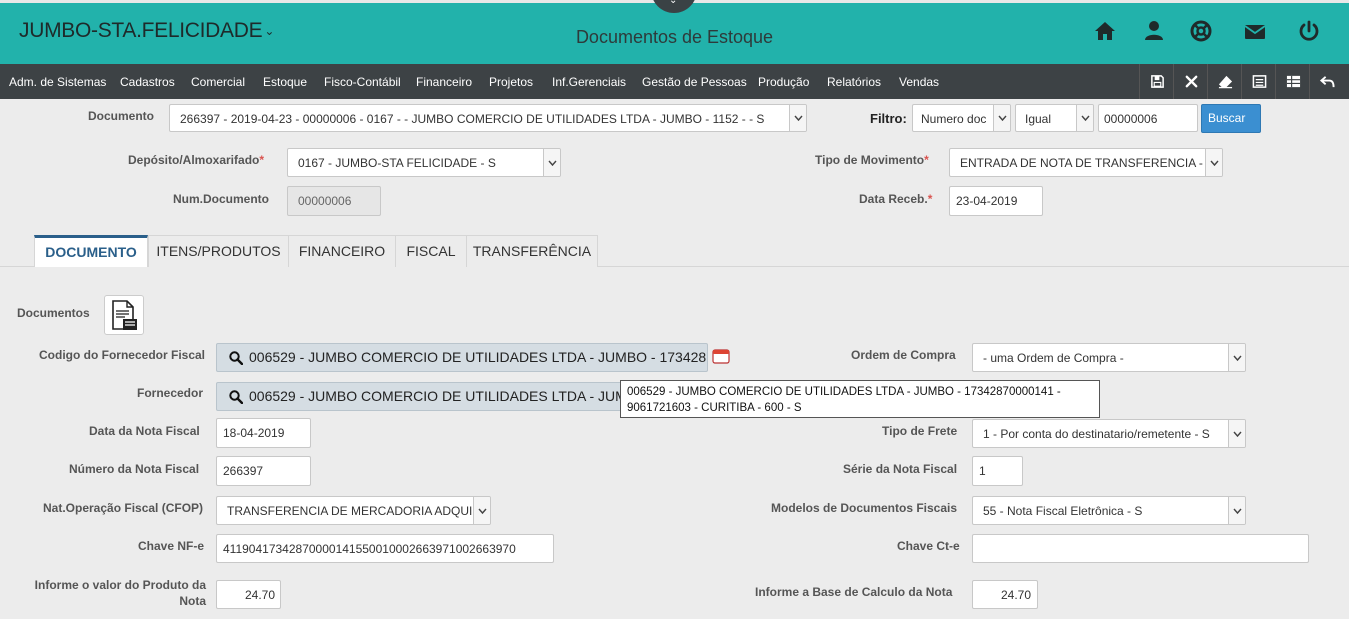  What do you see at coordinates (872, 160) in the screenshot?
I see `tipo-movimento-label: Tipo de Movimento*` at bounding box center [872, 160].